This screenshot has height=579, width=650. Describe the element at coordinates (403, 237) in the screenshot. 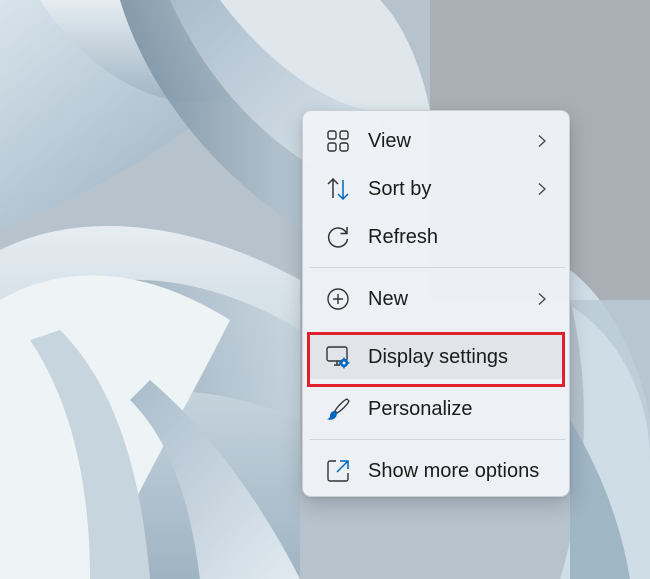

I see `menu-item-label: Refresh` at that location.